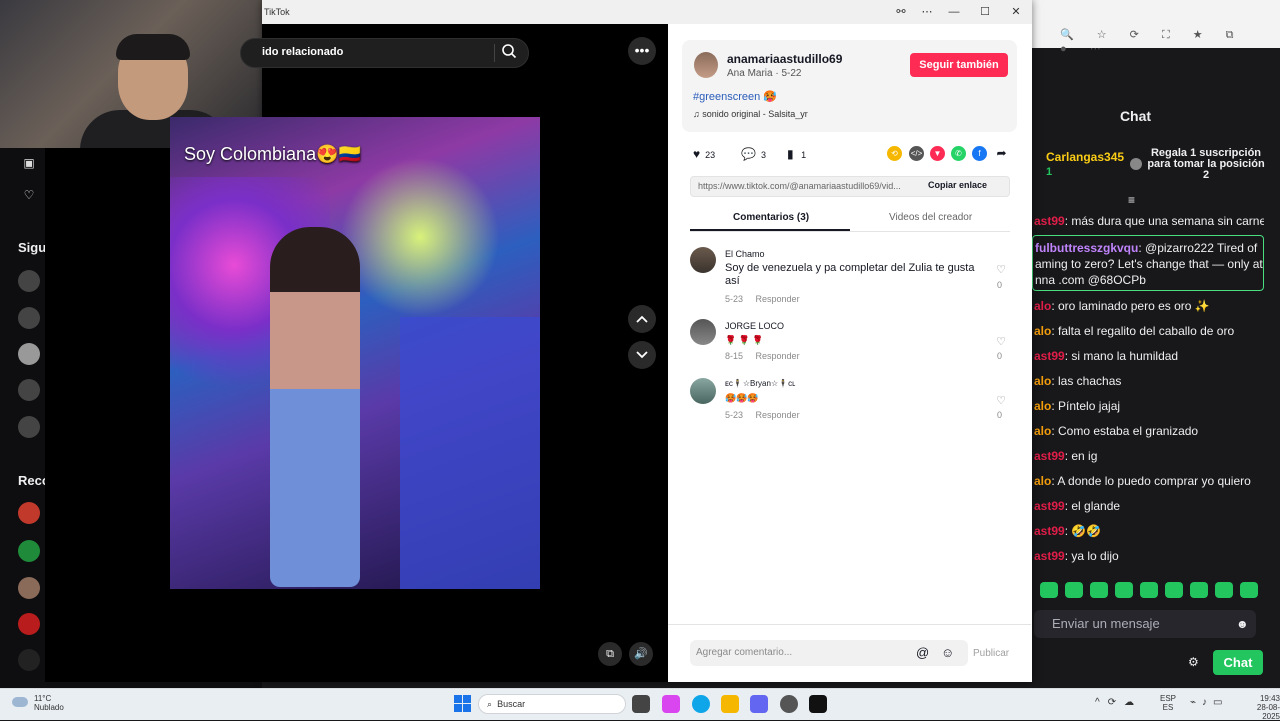 The width and height of the screenshot is (1280, 721). Describe the element at coordinates (701, 704) in the screenshot. I see `edge-icon` at that location.